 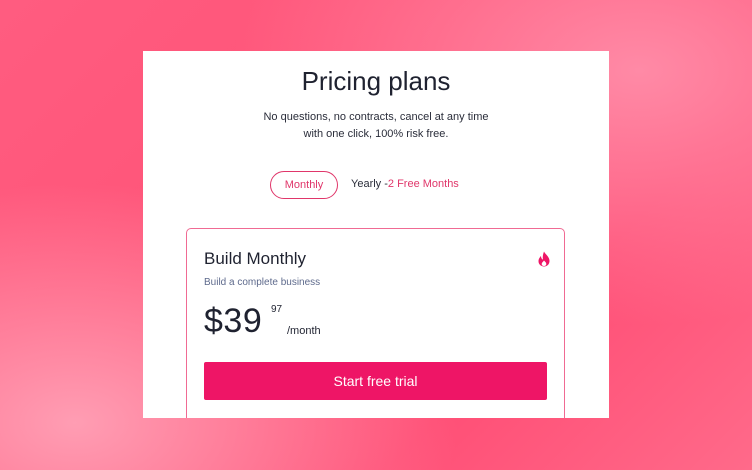 What do you see at coordinates (376, 133) in the screenshot?
I see `subtitle-line-2: with one click, 100% risk free.` at bounding box center [376, 133].